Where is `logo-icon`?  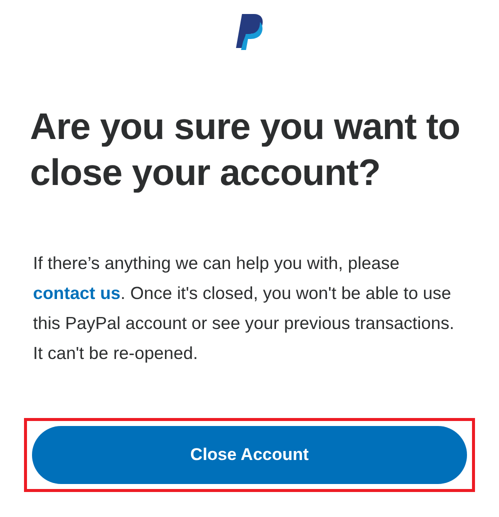 logo-icon is located at coordinates (250, 32).